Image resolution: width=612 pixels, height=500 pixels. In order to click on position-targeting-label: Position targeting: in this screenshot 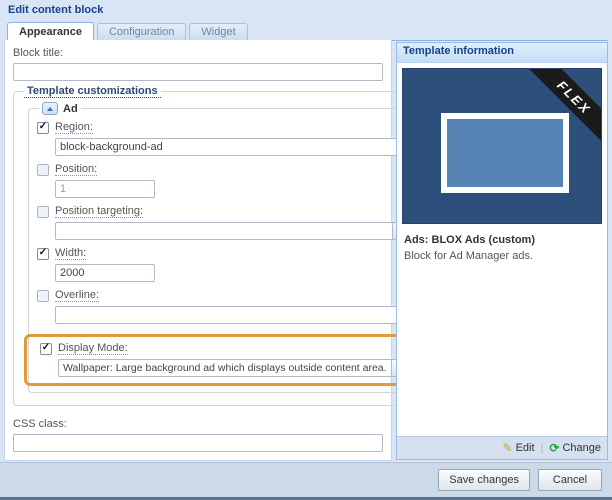, I will do `click(99, 211)`.